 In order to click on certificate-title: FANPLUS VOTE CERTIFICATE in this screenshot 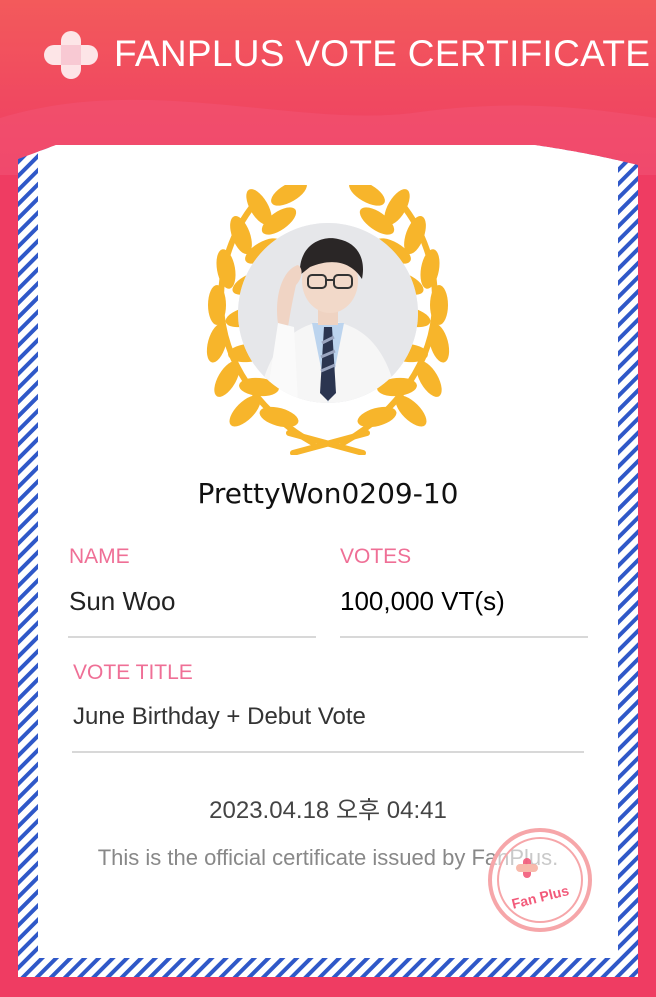, I will do `click(382, 53)`.